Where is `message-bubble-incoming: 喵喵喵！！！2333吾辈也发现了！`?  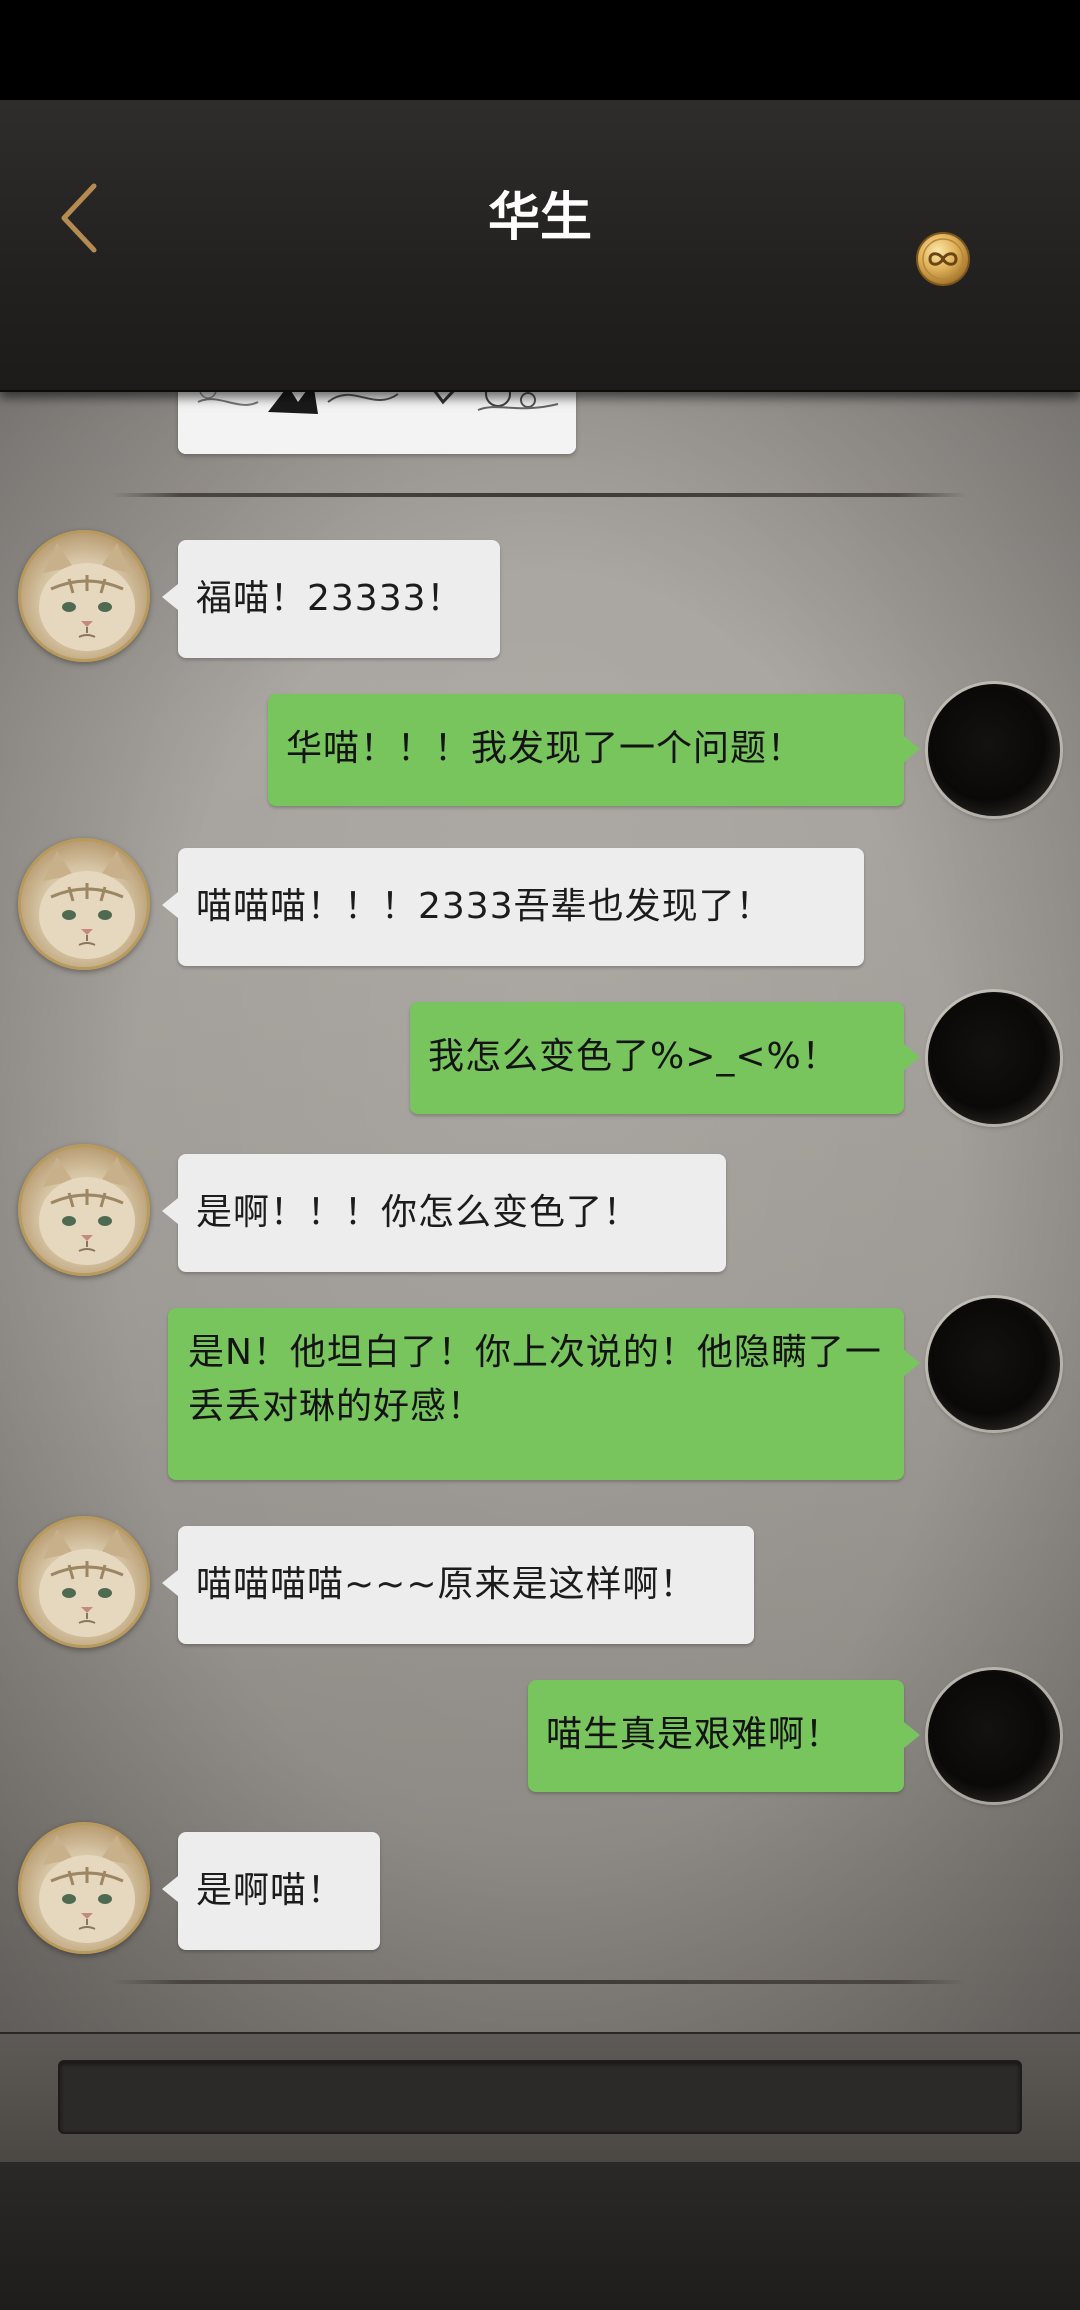 message-bubble-incoming: 喵喵喵！！！2333吾辈也发现了！ is located at coordinates (513, 907).